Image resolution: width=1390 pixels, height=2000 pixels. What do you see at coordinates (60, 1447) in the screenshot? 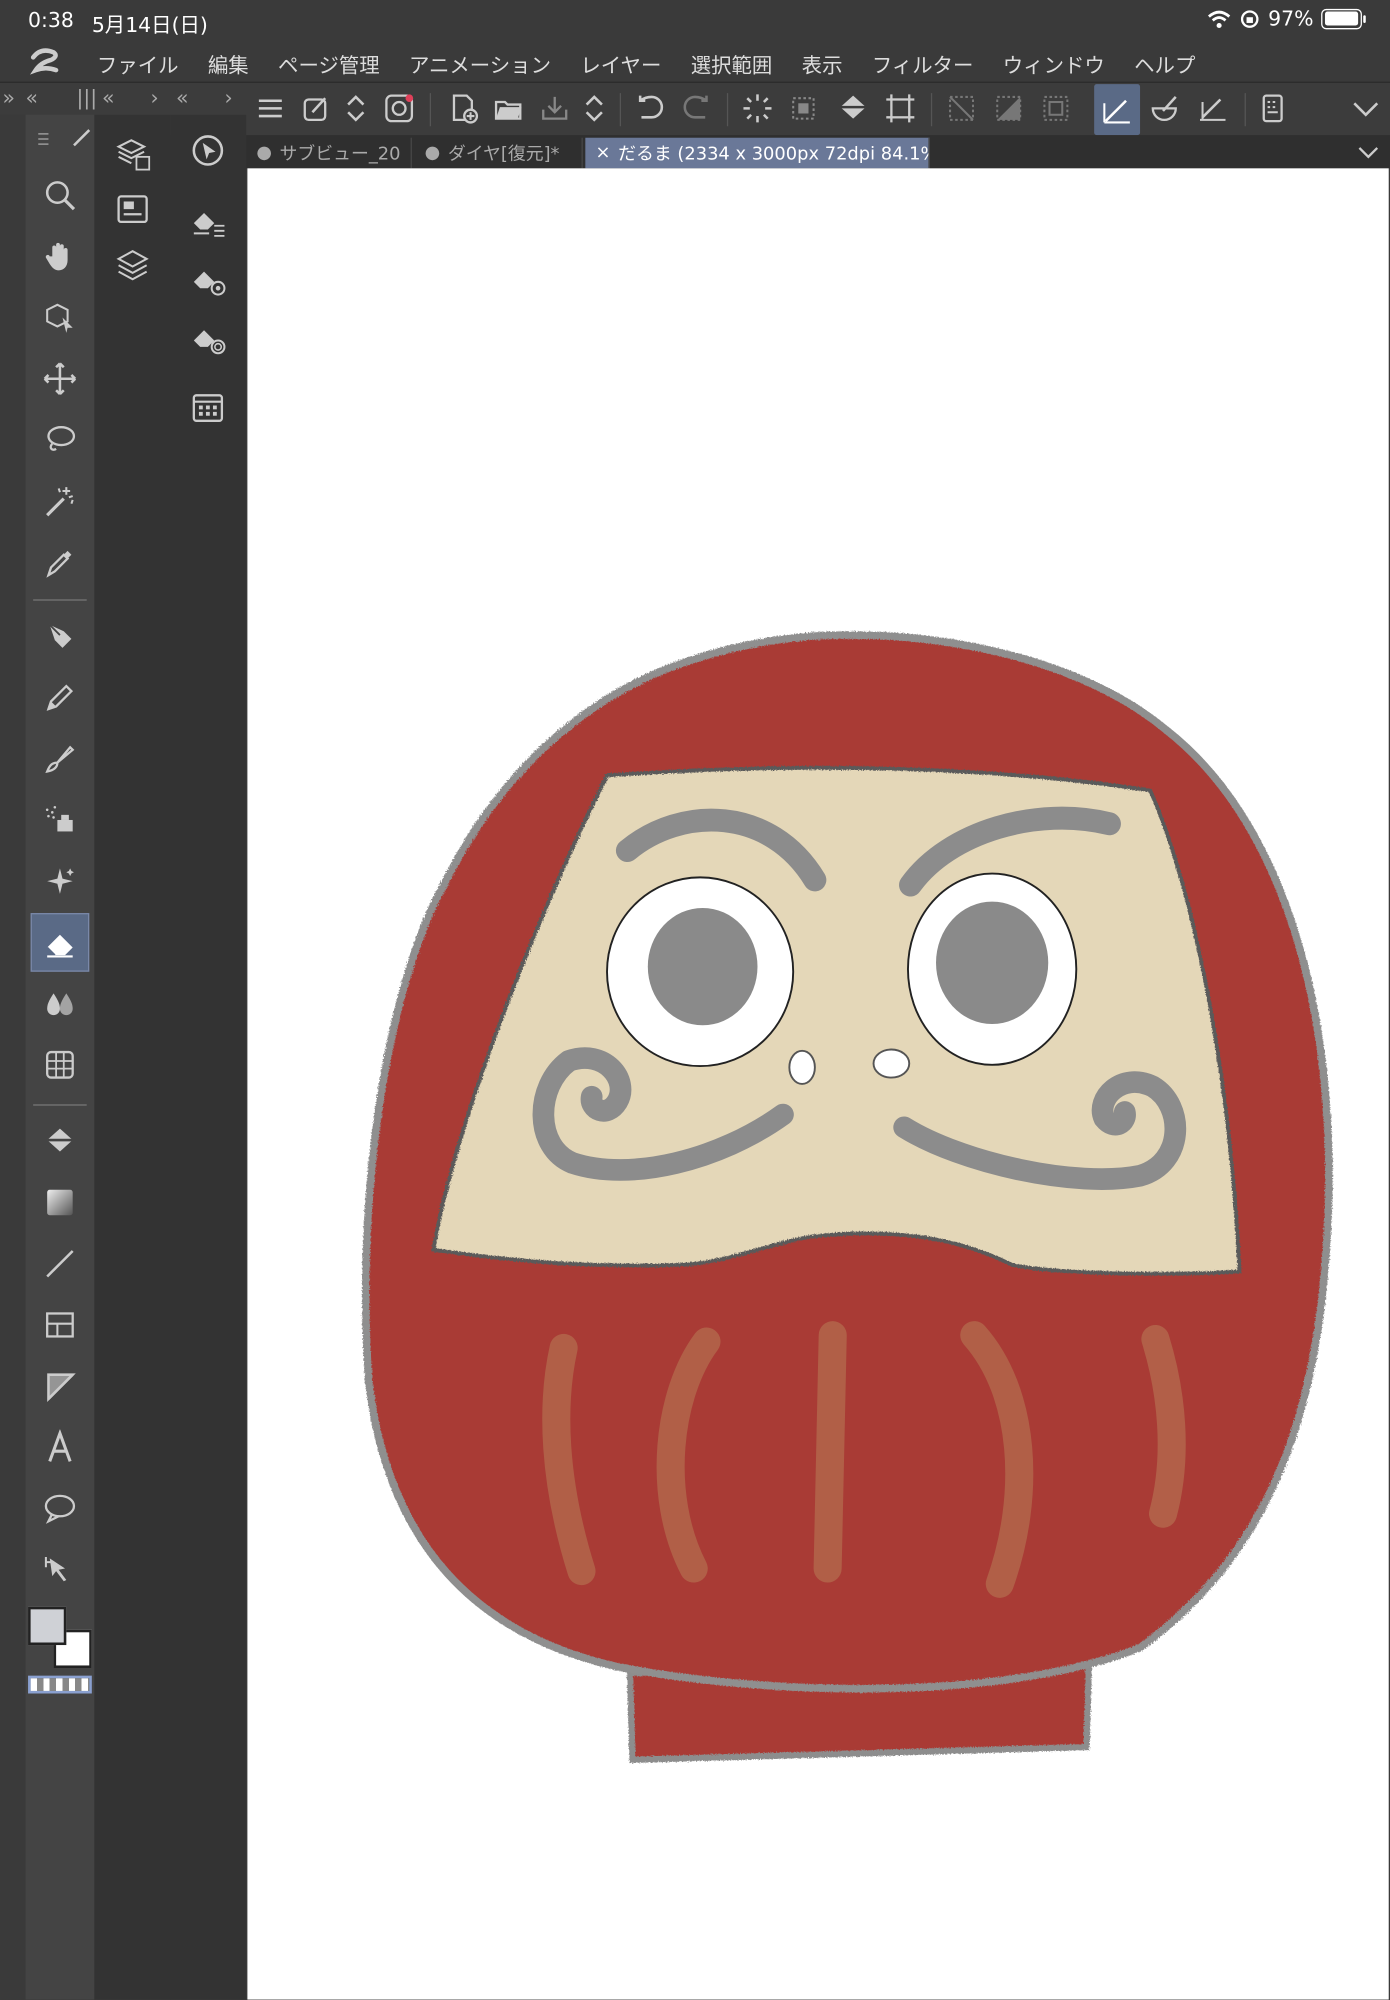
I see `text-tool` at bounding box center [60, 1447].